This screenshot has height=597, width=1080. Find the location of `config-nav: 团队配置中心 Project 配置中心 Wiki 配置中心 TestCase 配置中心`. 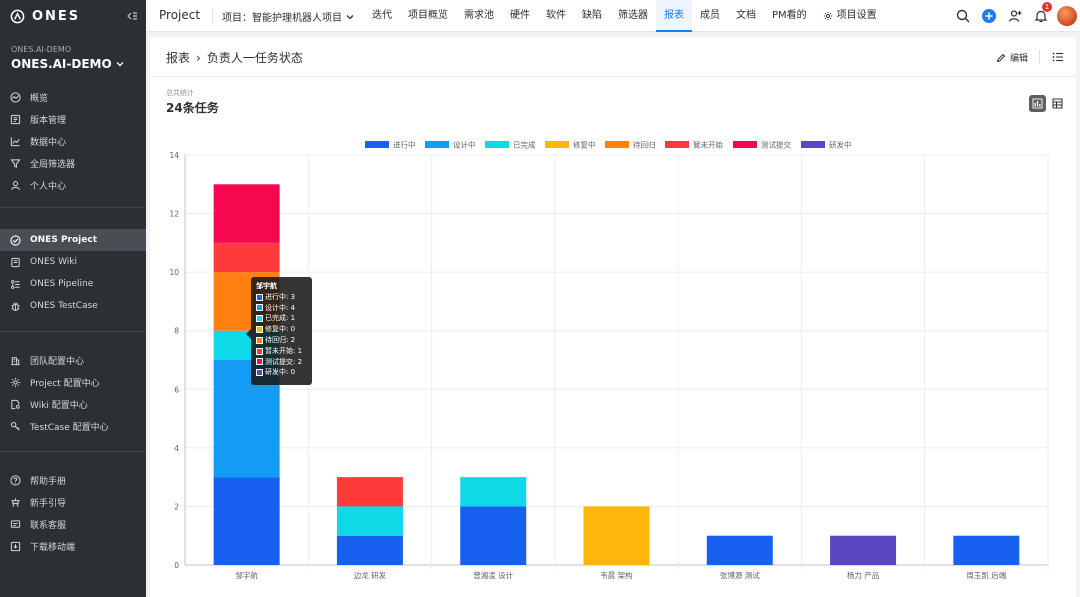

config-nav: 团队配置中心 Project 配置中心 Wiki 配置中心 TestCase 配置中心 is located at coordinates (73, 393).